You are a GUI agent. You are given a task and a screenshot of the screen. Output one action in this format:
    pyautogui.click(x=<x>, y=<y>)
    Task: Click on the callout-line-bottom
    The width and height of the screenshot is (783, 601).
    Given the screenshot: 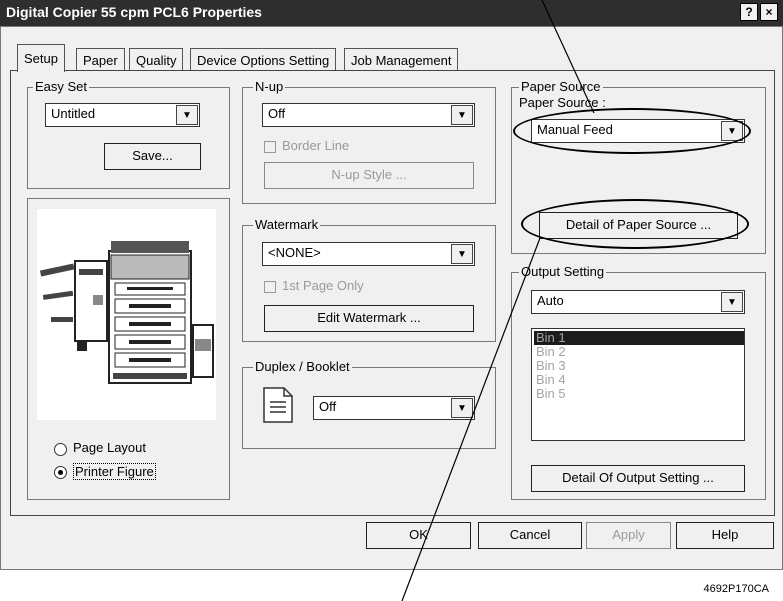 What is the action you would take?
    pyautogui.click(x=471, y=419)
    